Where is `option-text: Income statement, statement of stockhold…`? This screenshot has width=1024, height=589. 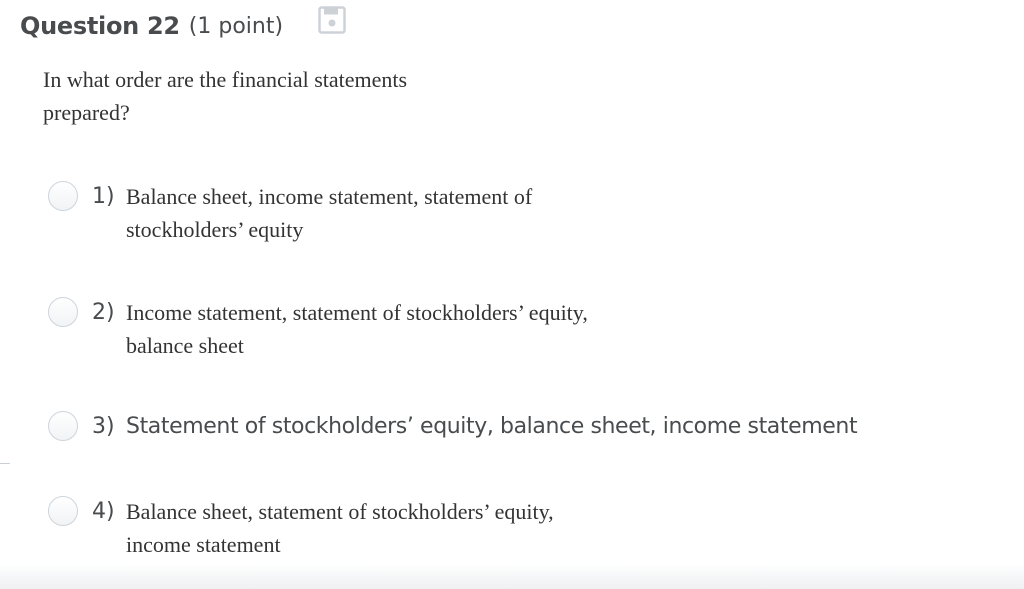 option-text: Income statement, statement of stockhold… is located at coordinates (357, 329).